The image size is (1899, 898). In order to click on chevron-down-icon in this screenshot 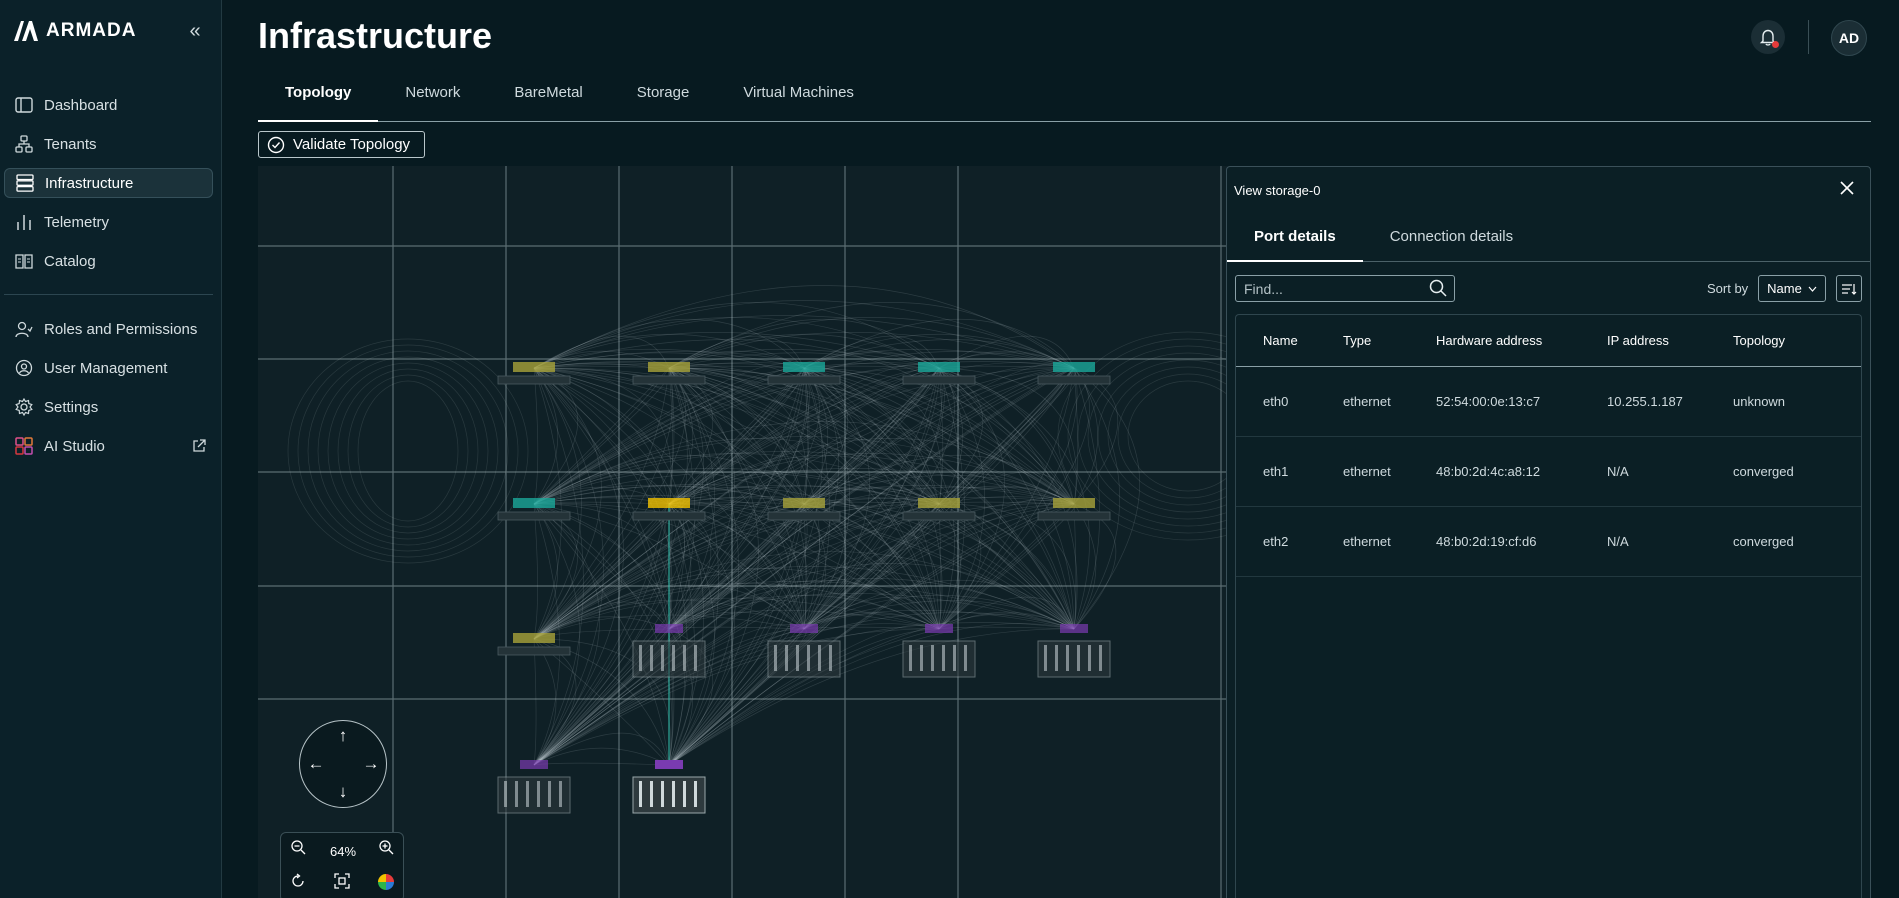, I will do `click(1812, 289)`.